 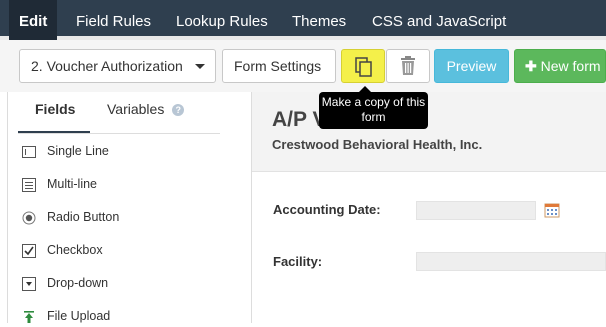 I want to click on tab-themes: Themes, so click(x=319, y=20).